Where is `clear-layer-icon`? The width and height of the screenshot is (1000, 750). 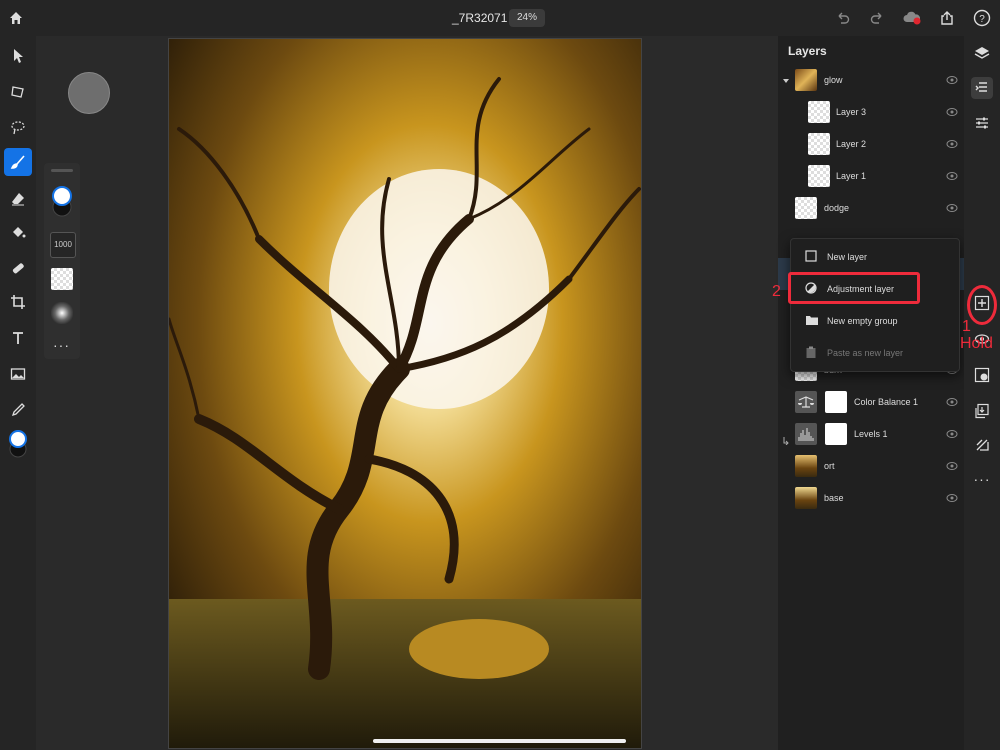
clear-layer-icon is located at coordinates (982, 445).